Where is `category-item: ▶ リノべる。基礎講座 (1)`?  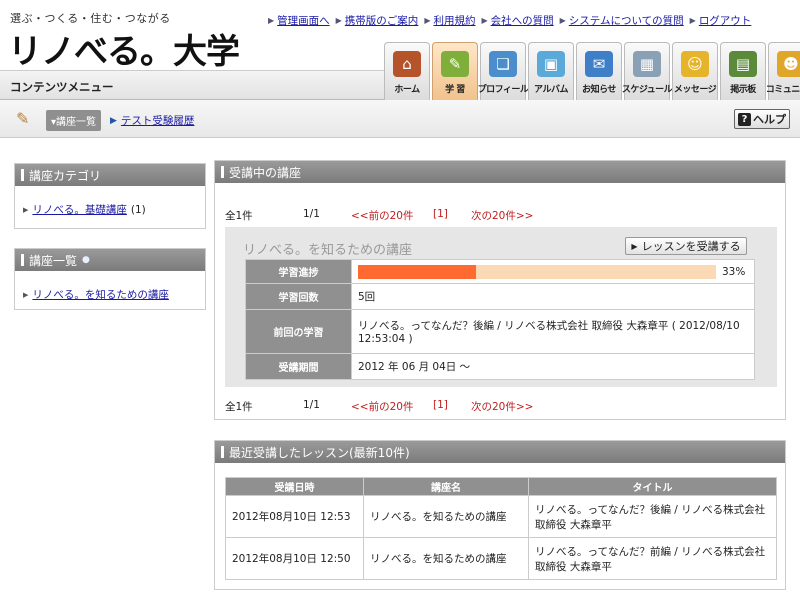 category-item: ▶ リノべる。基礎講座 (1) is located at coordinates (84, 209).